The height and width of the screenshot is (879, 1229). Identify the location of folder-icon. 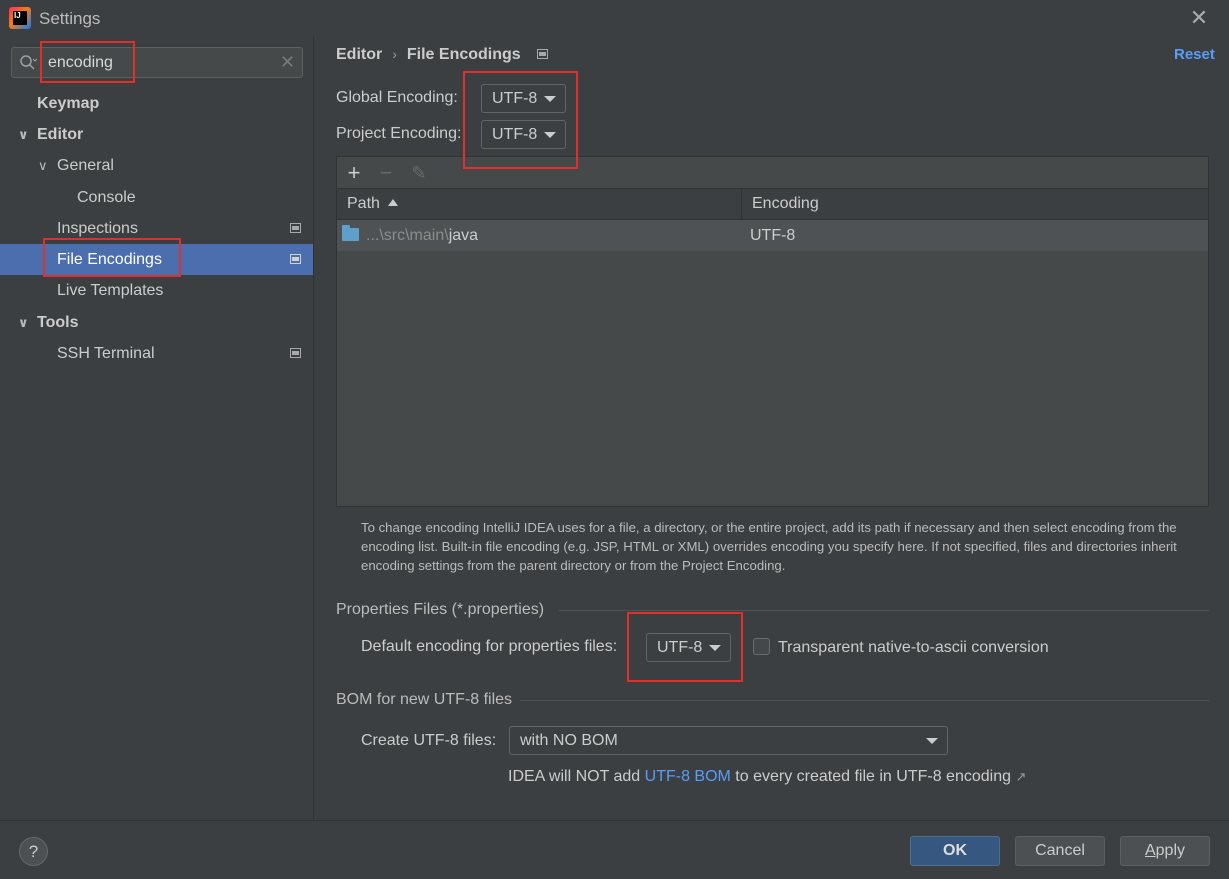
(350, 233).